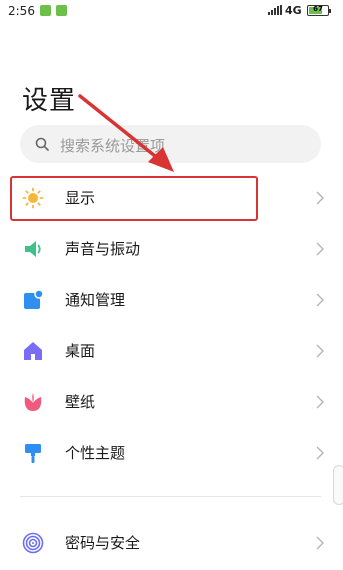  Describe the element at coordinates (34, 299) in the screenshot. I see `notification-icon` at that location.